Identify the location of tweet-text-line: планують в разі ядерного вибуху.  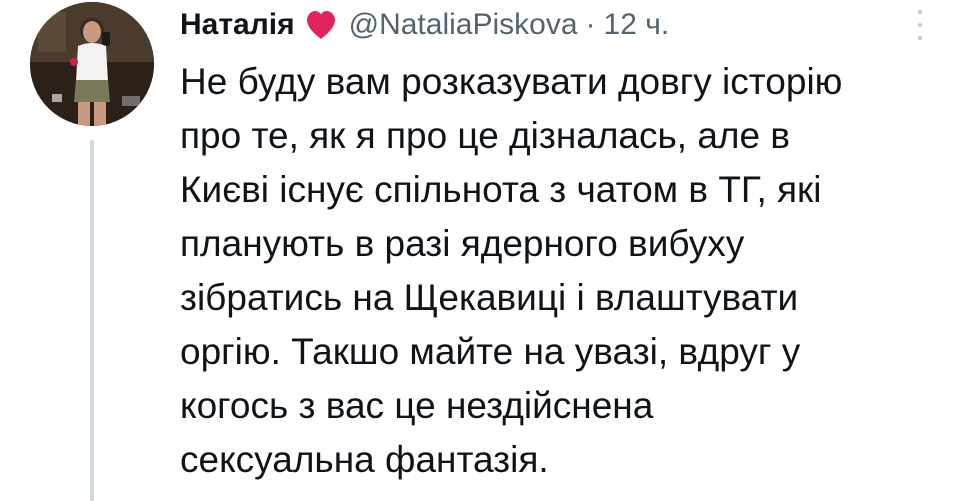
(462, 243).